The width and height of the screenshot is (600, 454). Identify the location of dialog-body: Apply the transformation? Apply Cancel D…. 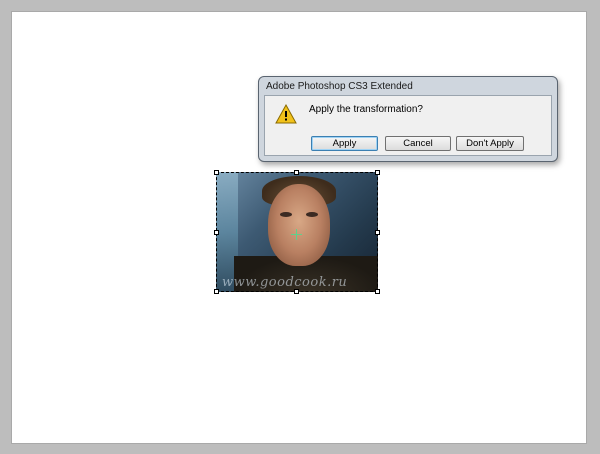
(408, 125).